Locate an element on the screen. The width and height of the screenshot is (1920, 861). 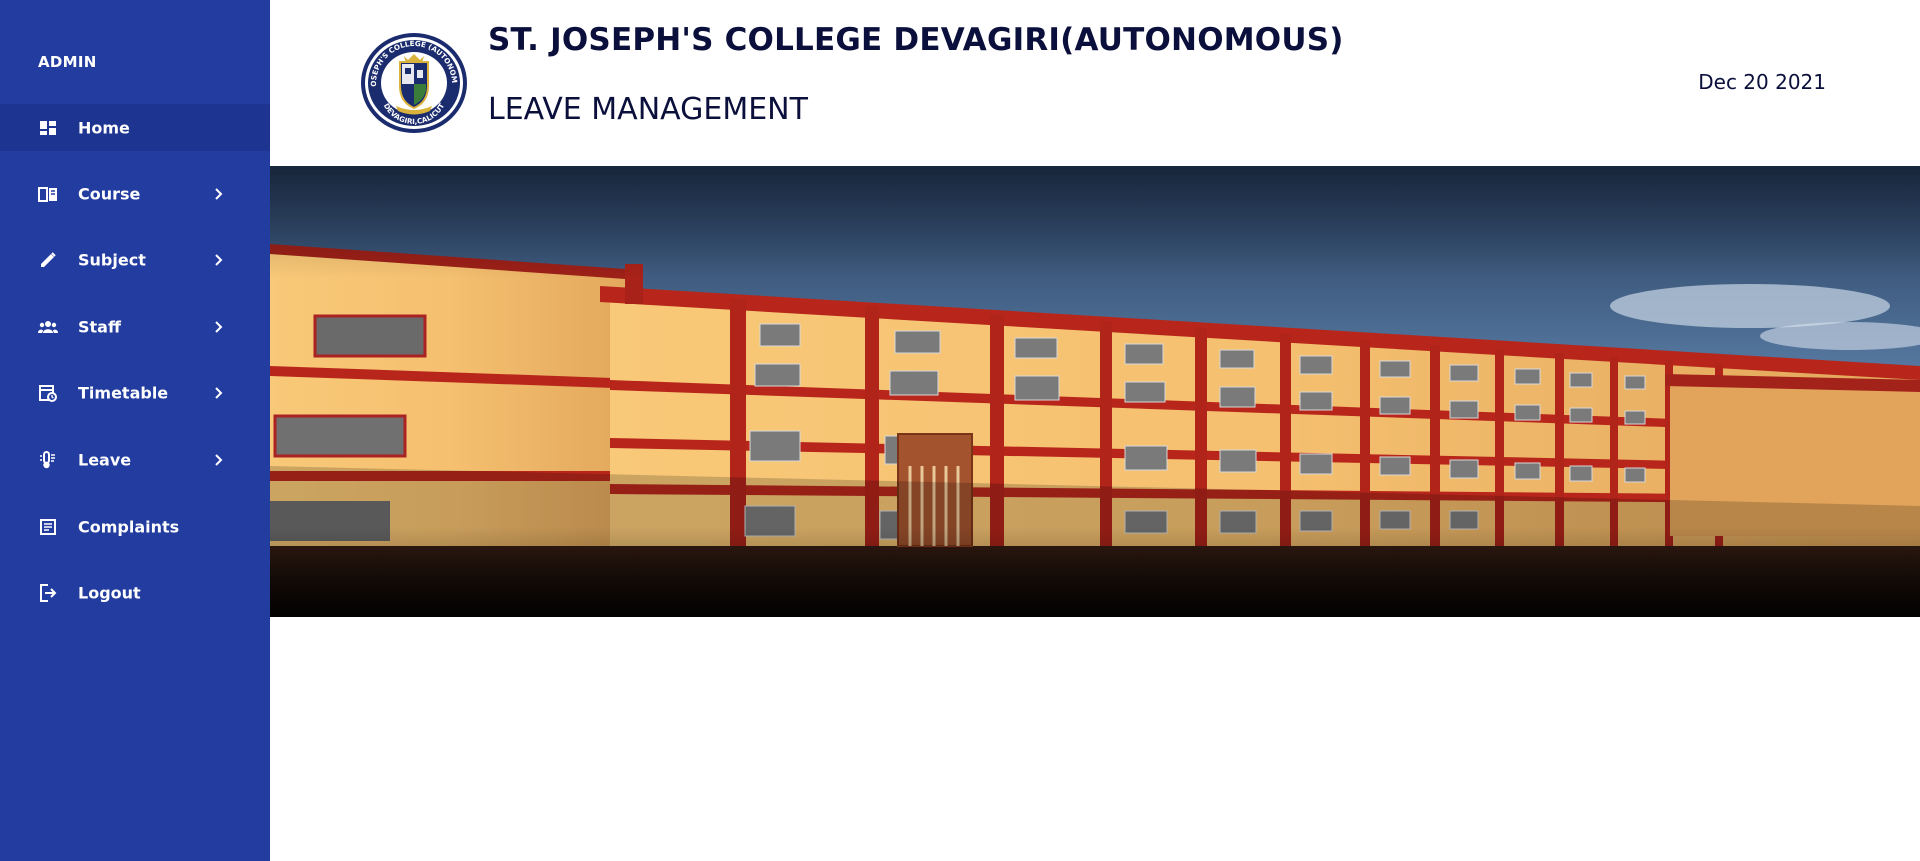
sidebar-item-leave: Leave is located at coordinates (135, 459).